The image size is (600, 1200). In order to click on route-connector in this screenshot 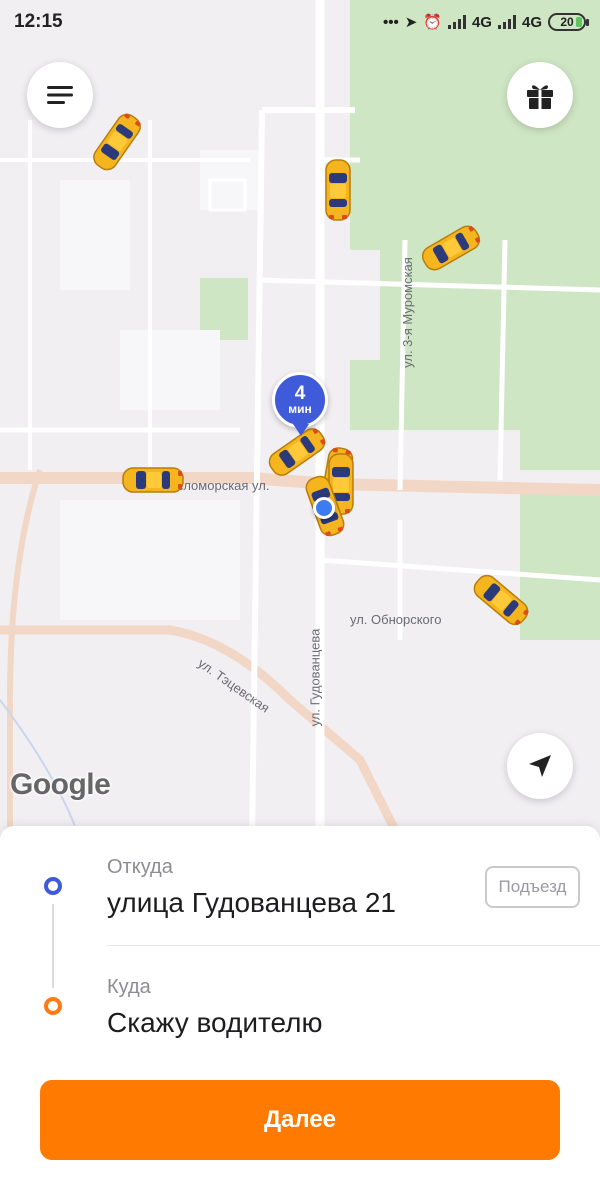, I will do `click(53, 946)`.